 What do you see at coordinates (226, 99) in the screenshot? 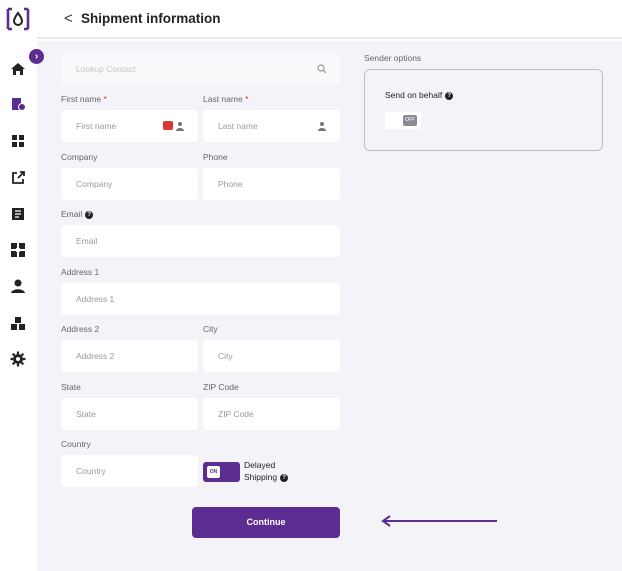
I see `last-name-label: Last name *` at bounding box center [226, 99].